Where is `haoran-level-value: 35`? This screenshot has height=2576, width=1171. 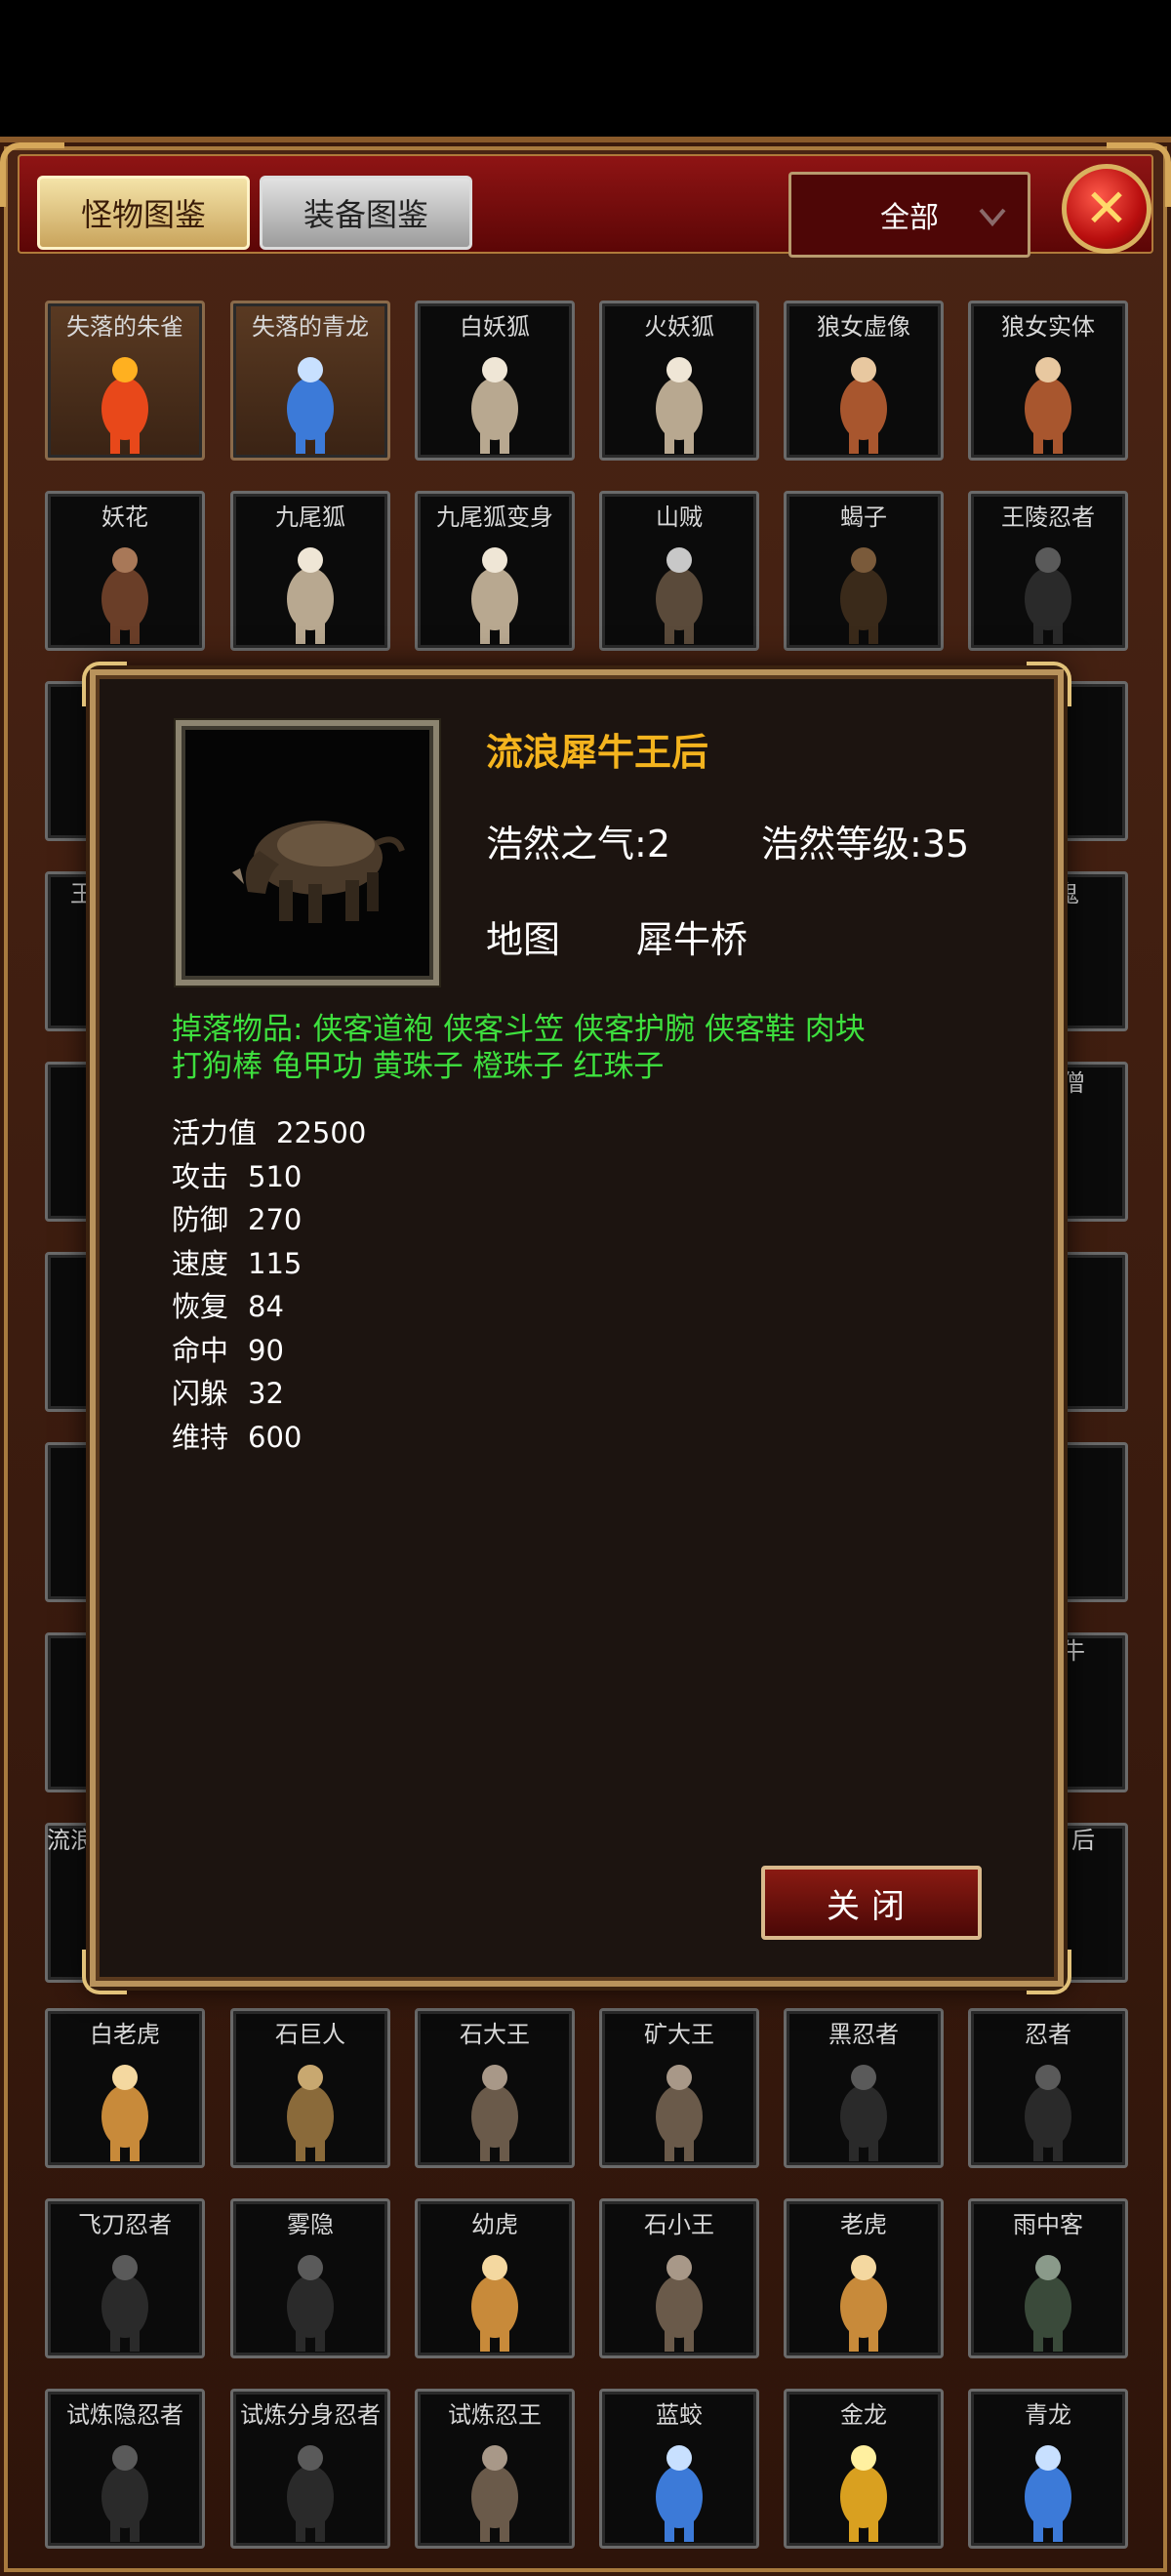 haoran-level-value: 35 is located at coordinates (945, 844).